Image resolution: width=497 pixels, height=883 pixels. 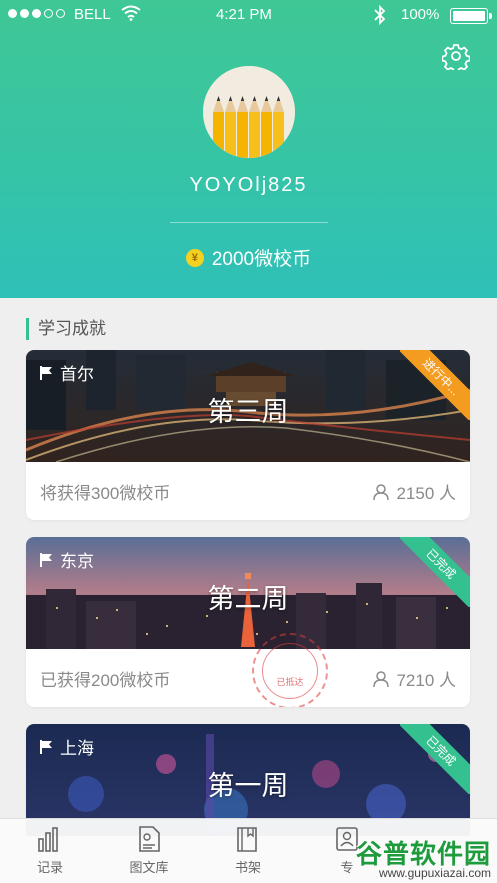 I want to click on gear-icon, so click(x=456, y=56).